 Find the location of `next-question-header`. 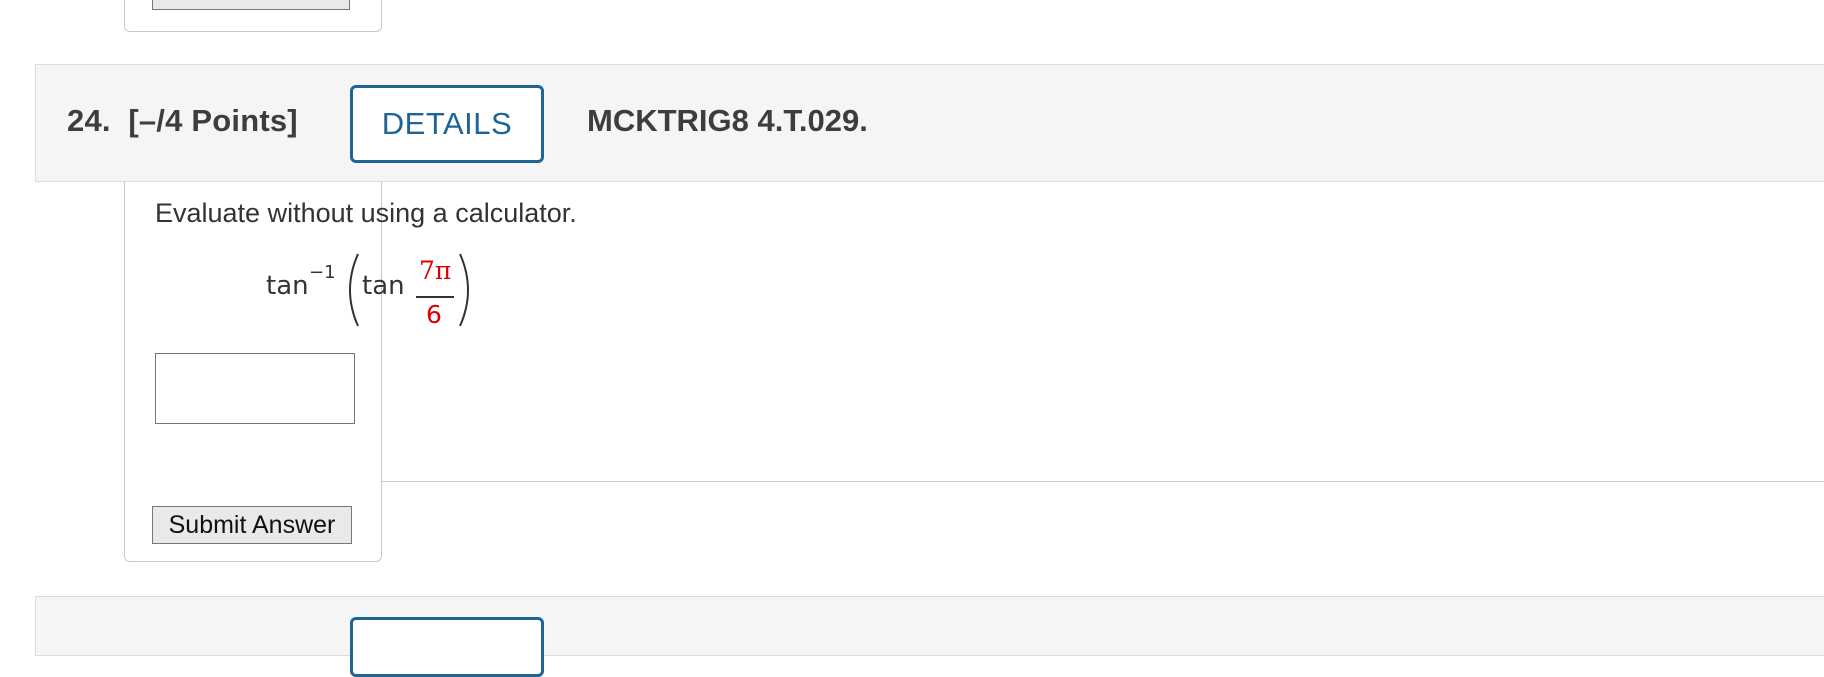

next-question-header is located at coordinates (929, 636).